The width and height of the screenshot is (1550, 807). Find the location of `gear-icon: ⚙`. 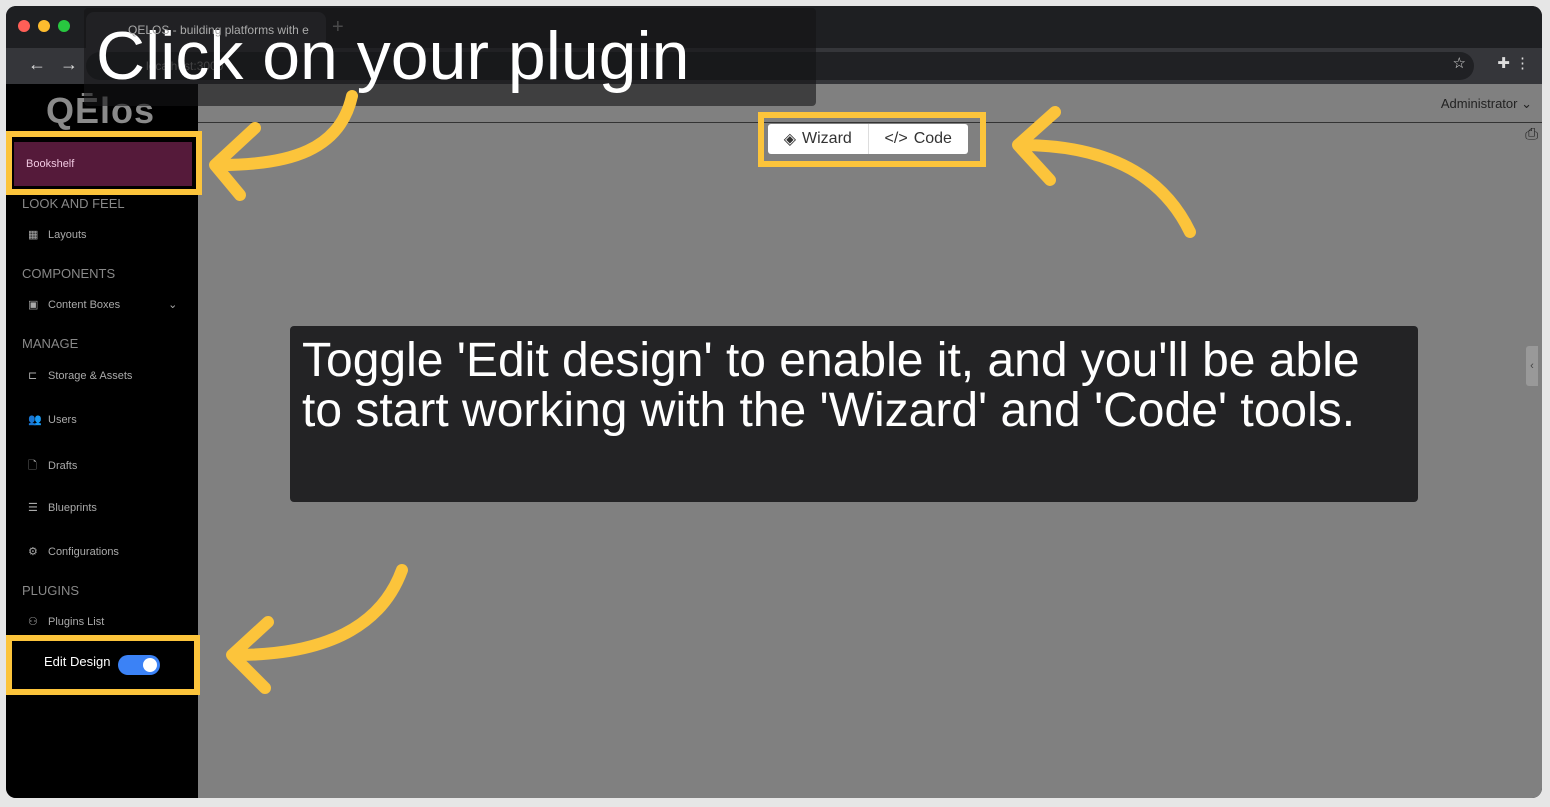

gear-icon: ⚙ is located at coordinates (33, 552).